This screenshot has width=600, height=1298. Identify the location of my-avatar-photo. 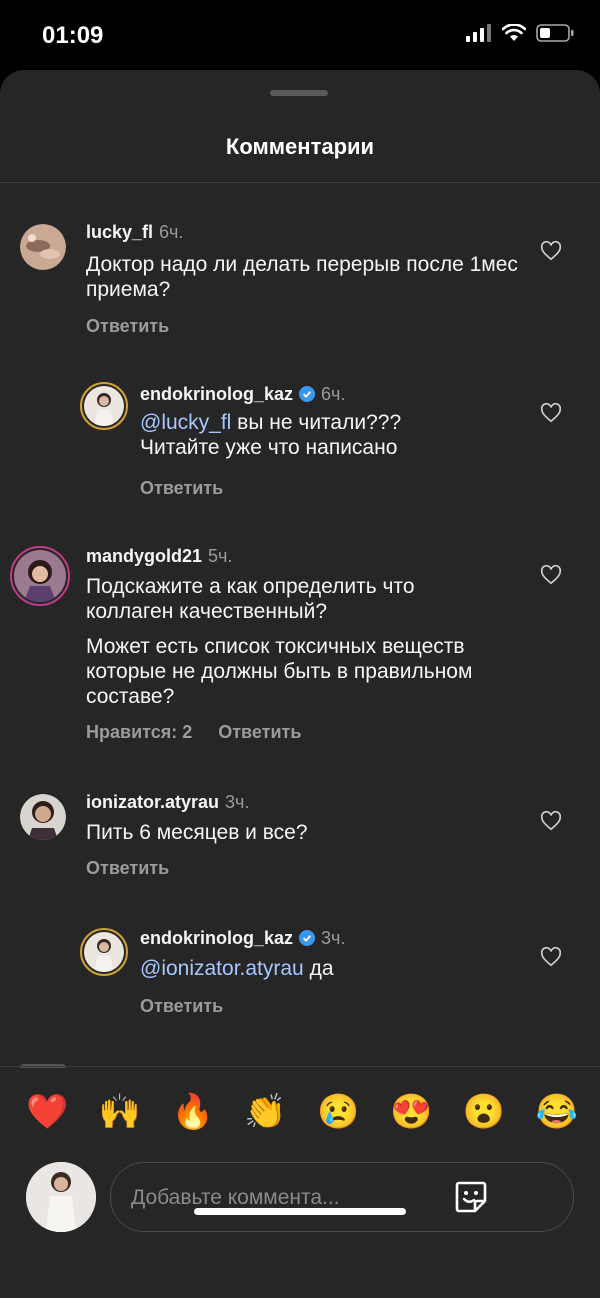
(61, 1197).